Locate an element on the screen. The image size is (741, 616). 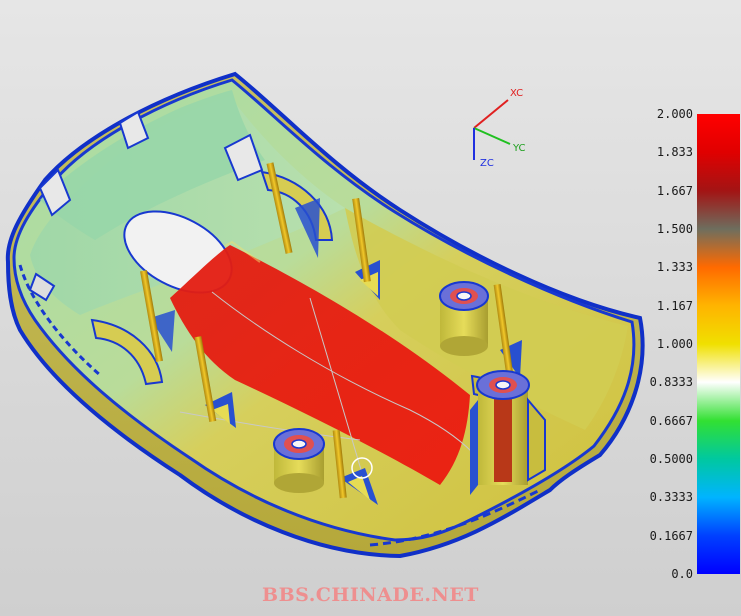
legend-tick-label: 1.500 is located at coordinates (674, 229).